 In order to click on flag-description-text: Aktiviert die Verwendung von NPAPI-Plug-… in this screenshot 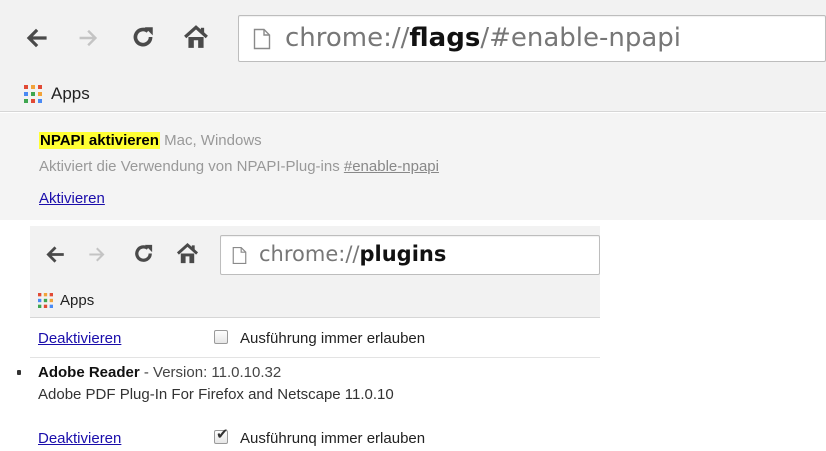, I will do `click(189, 166)`.